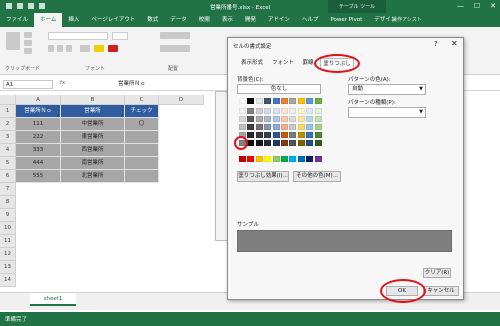 This screenshot has width=500, height=326. Describe the element at coordinates (432, 20) in the screenshot. I see `tell-me-search: 操作アシスト` at that location.